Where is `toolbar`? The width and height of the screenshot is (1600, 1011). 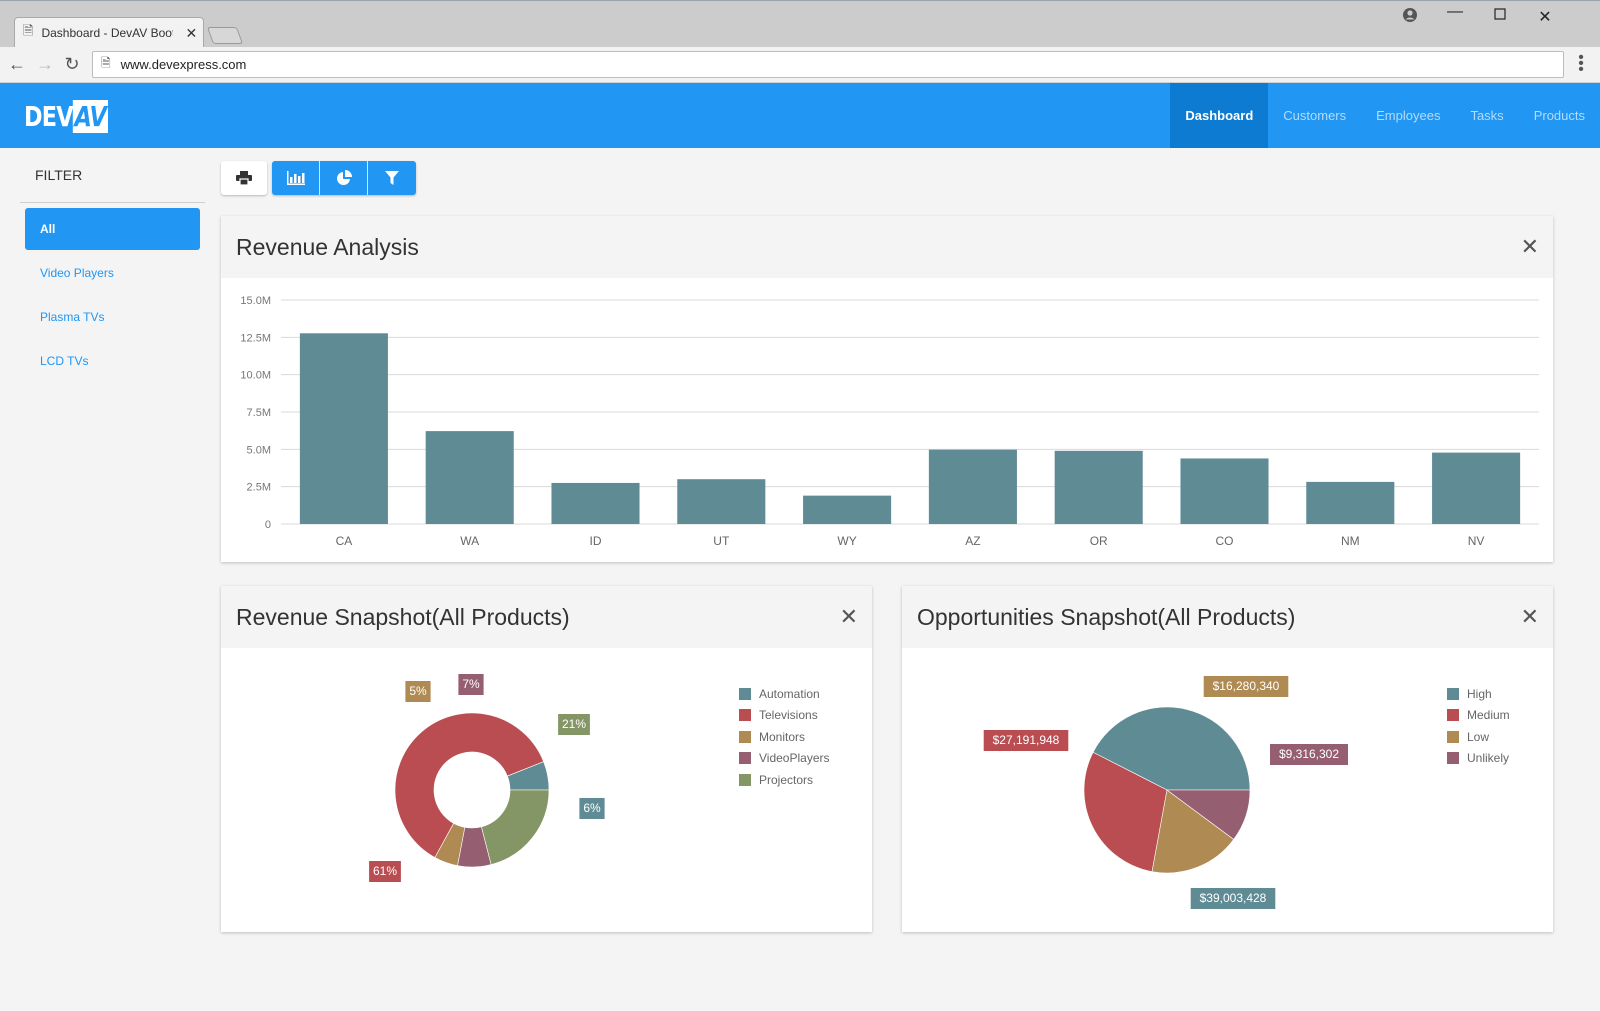 toolbar is located at coordinates (318, 178).